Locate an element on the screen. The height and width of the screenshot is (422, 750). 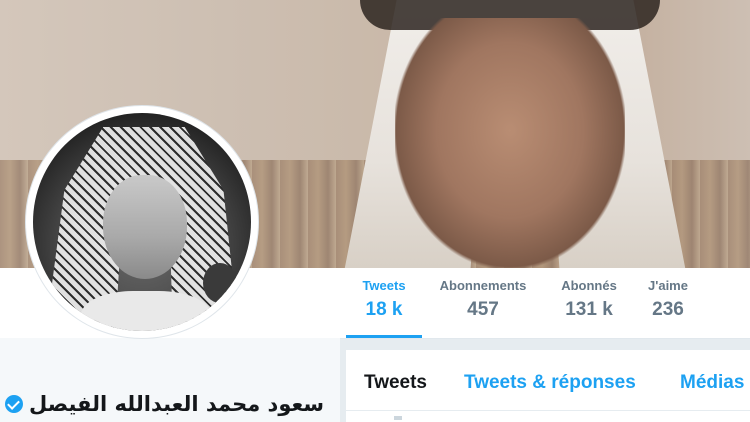
profile-display-name: سعود محمد العبدالله الفيصل is located at coordinates (176, 404).